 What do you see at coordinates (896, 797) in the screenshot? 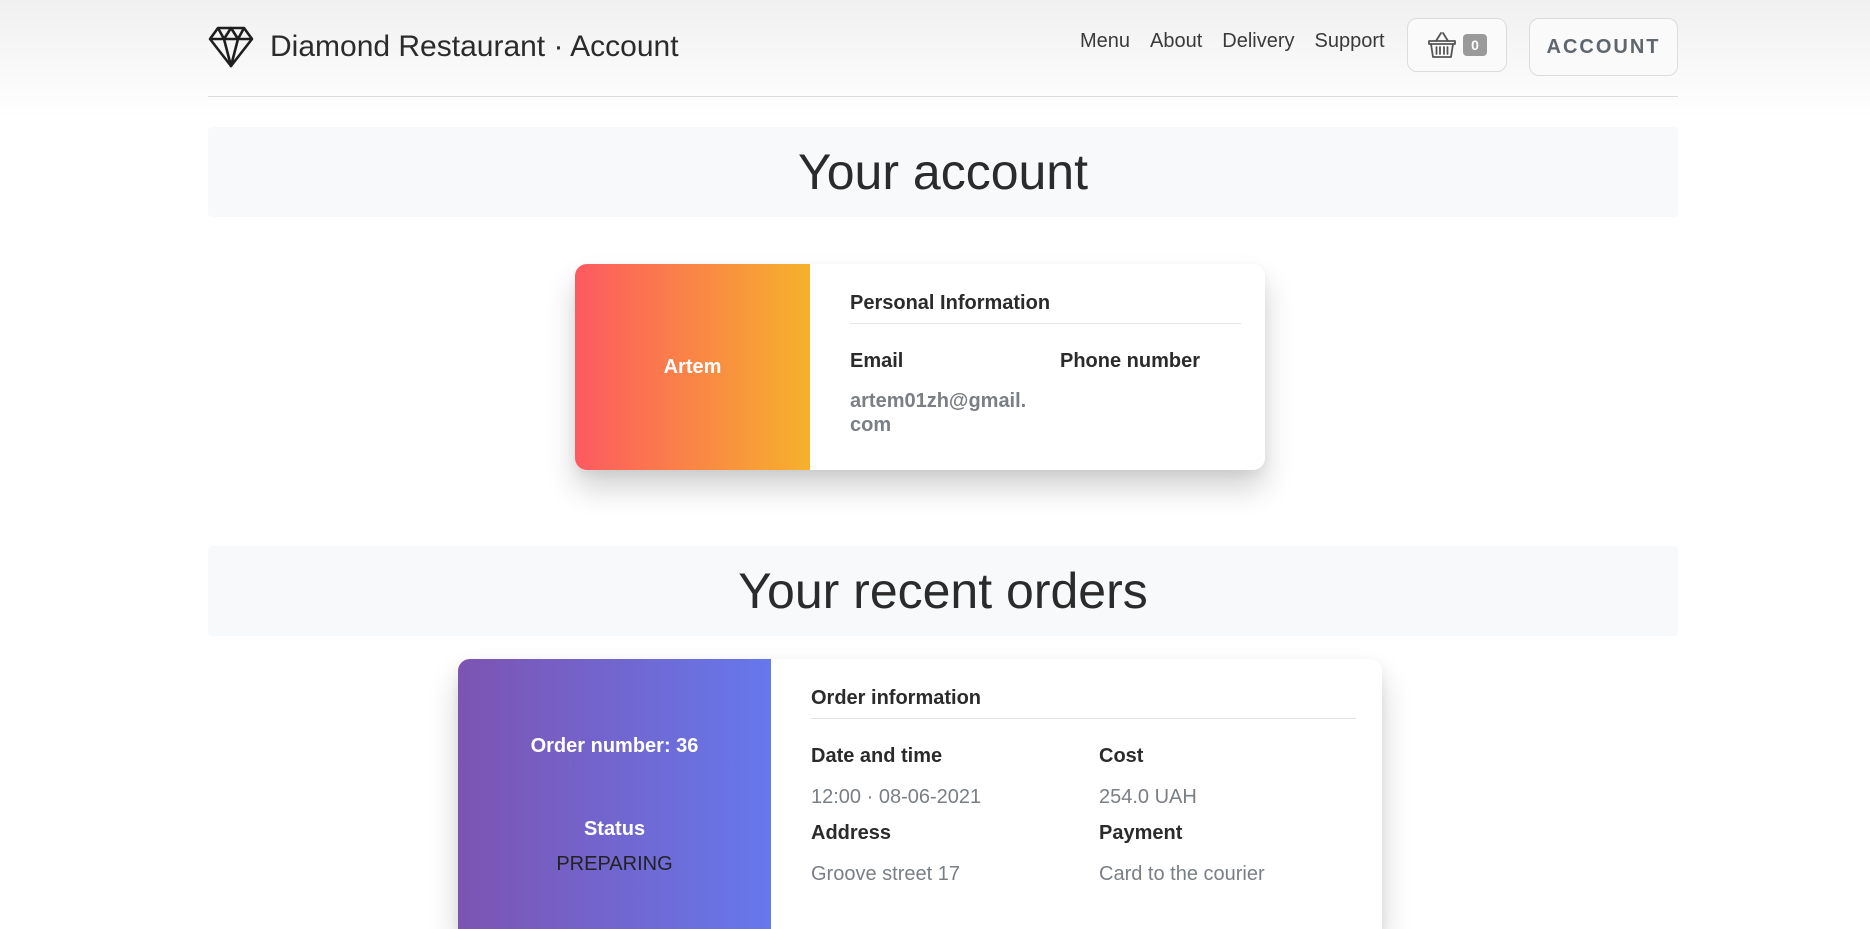
I see `datetime-value: 12:00 · 08-06-2021` at bounding box center [896, 797].